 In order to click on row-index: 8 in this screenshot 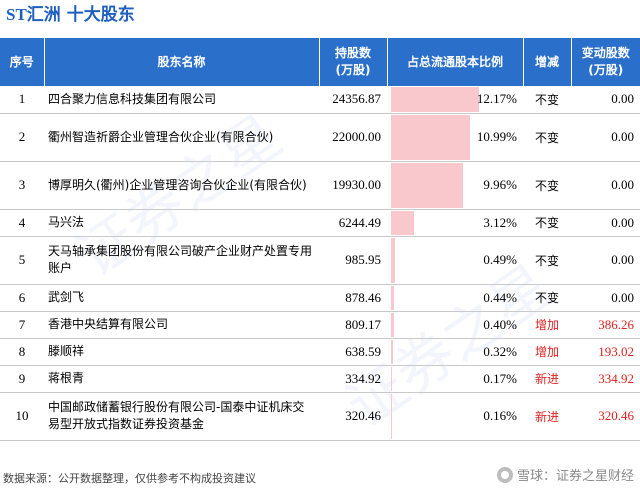, I will do `click(22, 352)`.